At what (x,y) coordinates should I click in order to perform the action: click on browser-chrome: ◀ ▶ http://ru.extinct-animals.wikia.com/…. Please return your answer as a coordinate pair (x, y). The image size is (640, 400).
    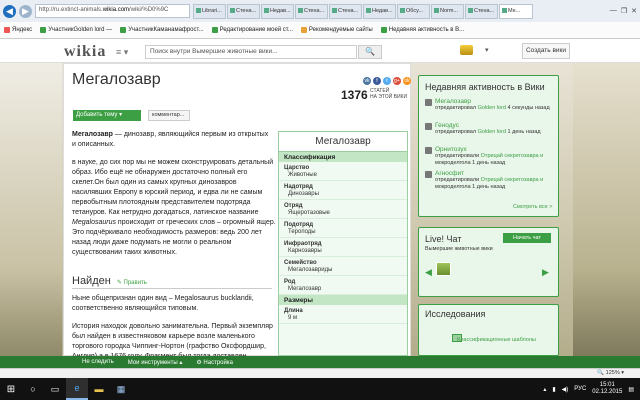
    Looking at the image, I should click on (320, 19).